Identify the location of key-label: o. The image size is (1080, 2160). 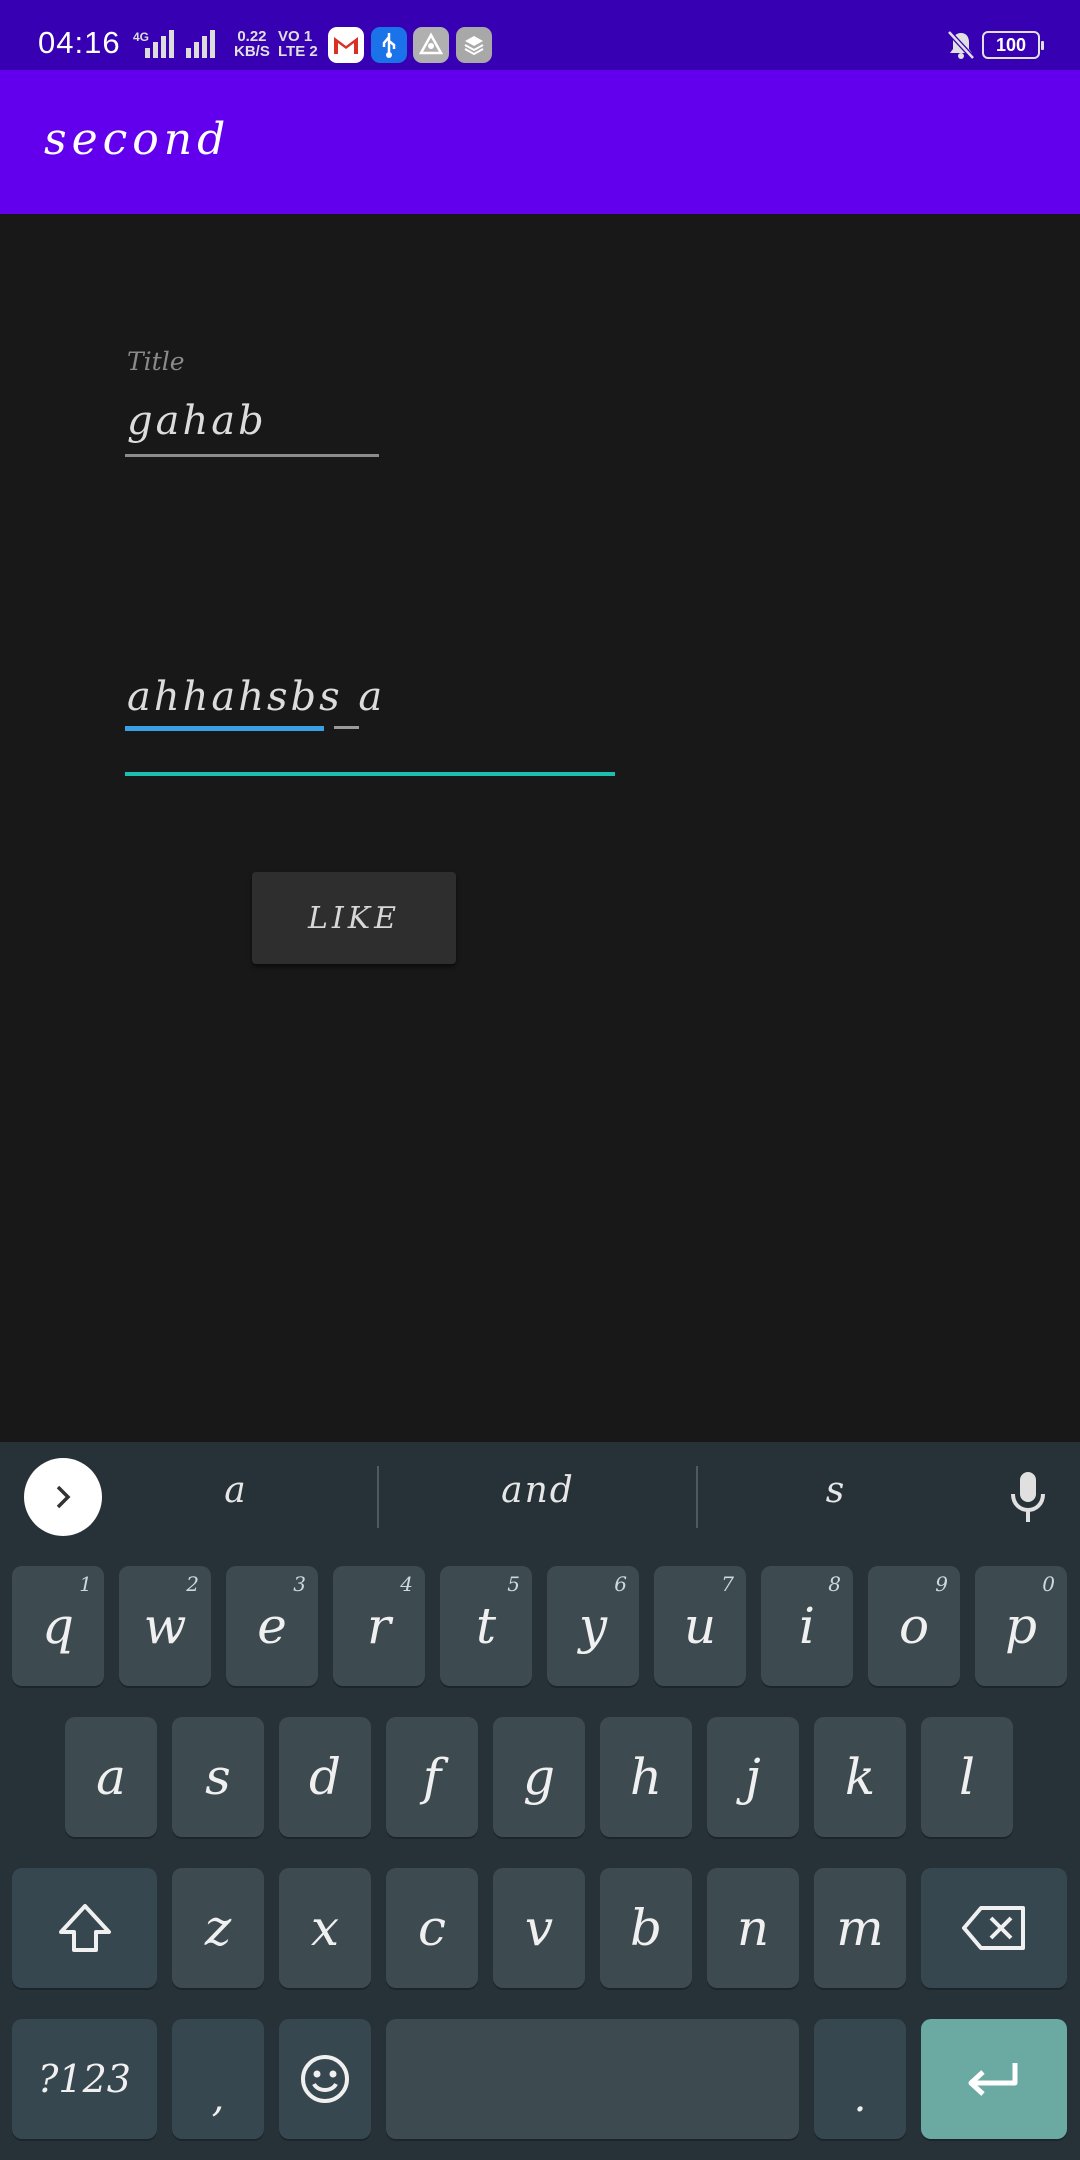
(914, 1626).